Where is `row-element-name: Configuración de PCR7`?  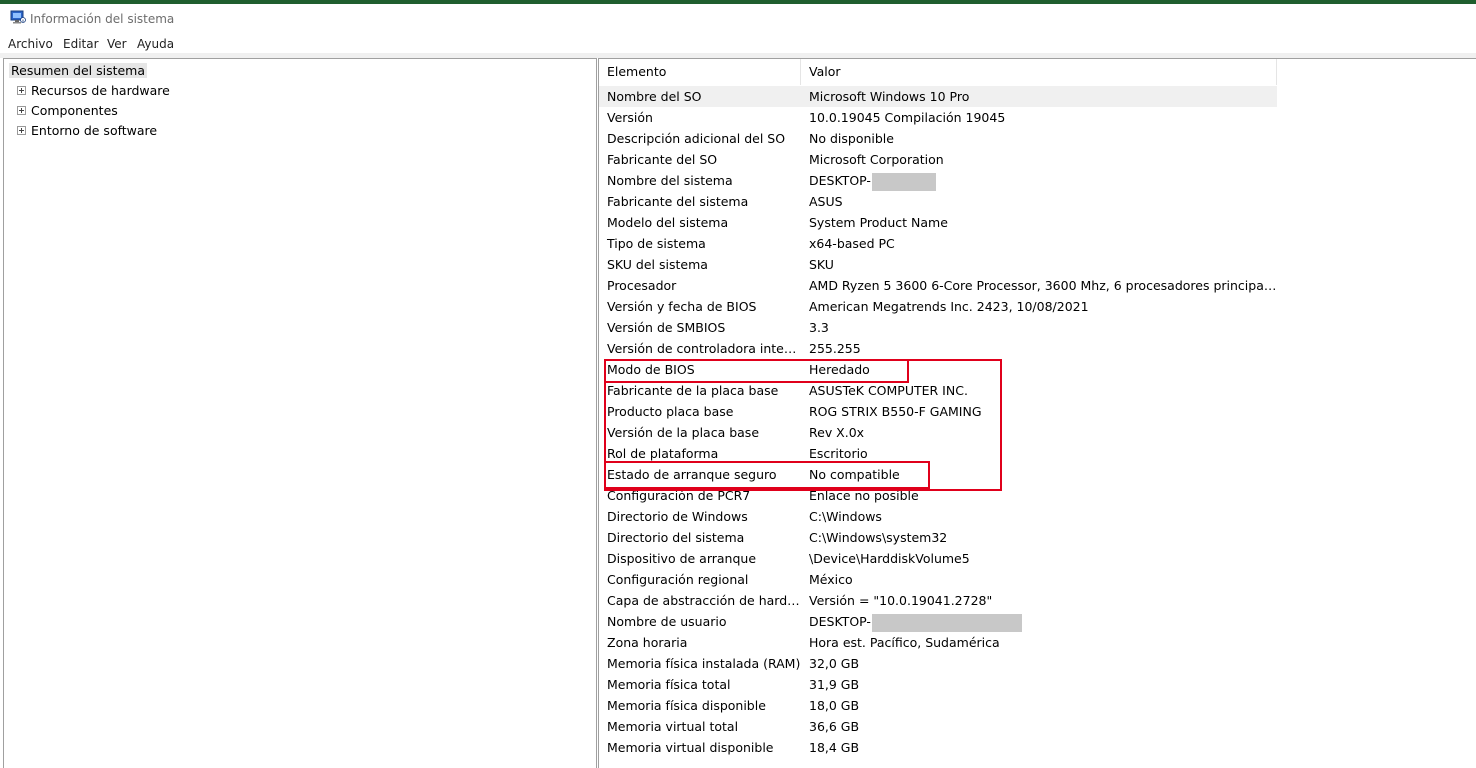
row-element-name: Configuración de PCR7 is located at coordinates (679, 495).